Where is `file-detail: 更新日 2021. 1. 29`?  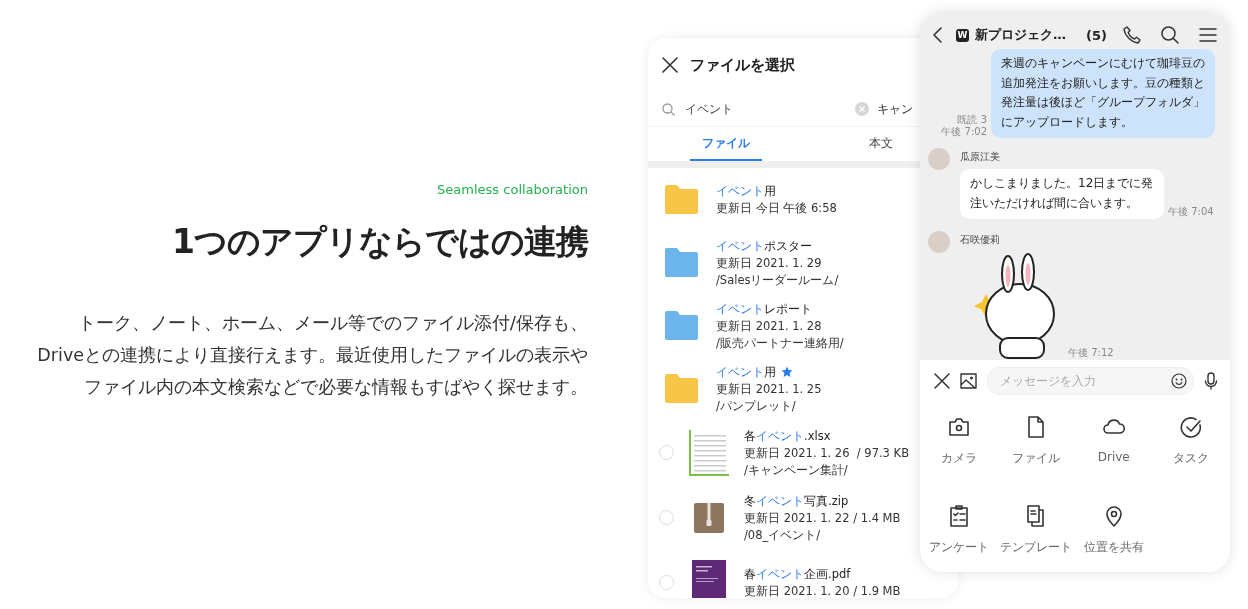 file-detail: 更新日 2021. 1. 29 is located at coordinates (769, 263).